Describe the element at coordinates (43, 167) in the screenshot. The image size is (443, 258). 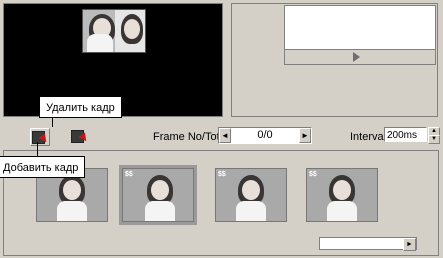
I see `add-frame-callout: Добавить кадр` at that location.